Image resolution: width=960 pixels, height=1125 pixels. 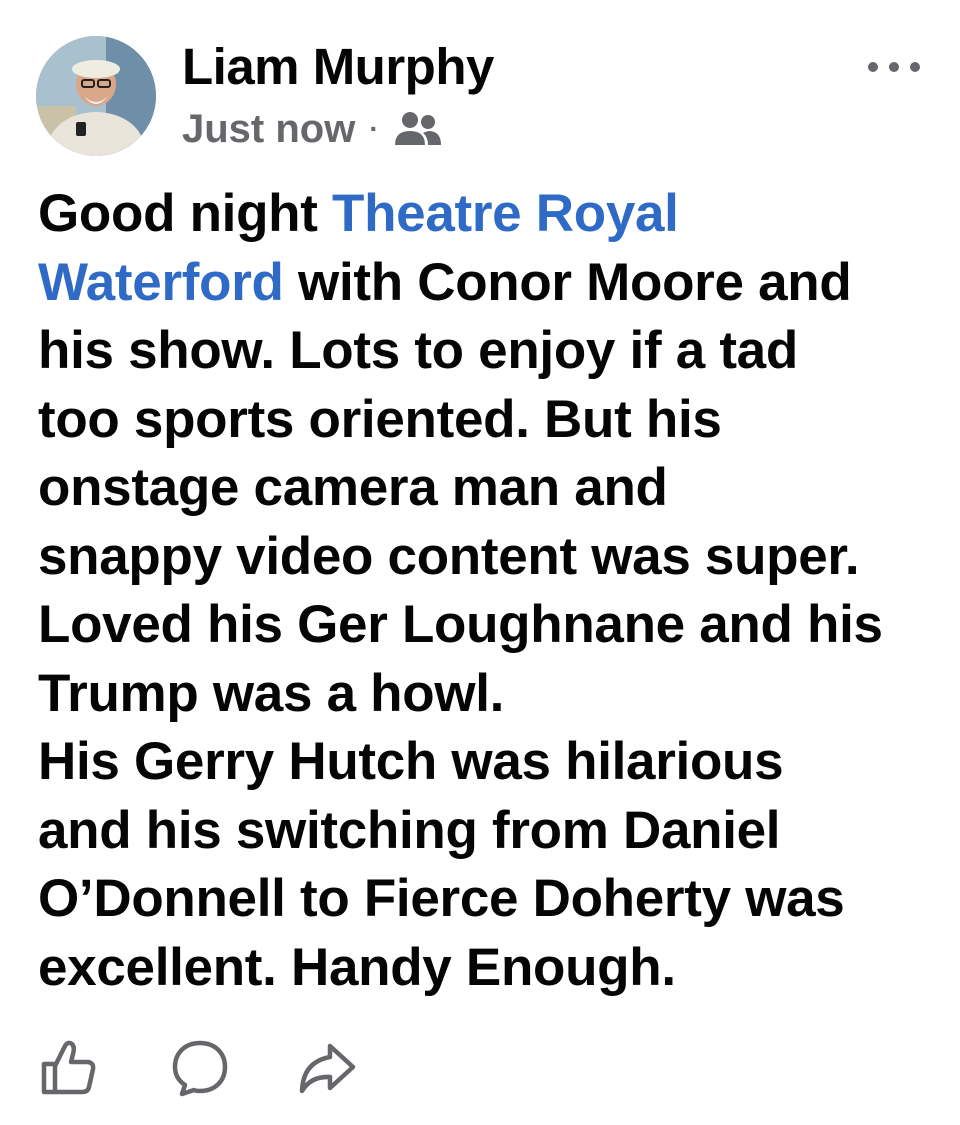 I want to click on post-body-line: His Gerry Hutch was hilarious, so click(x=488, y=762).